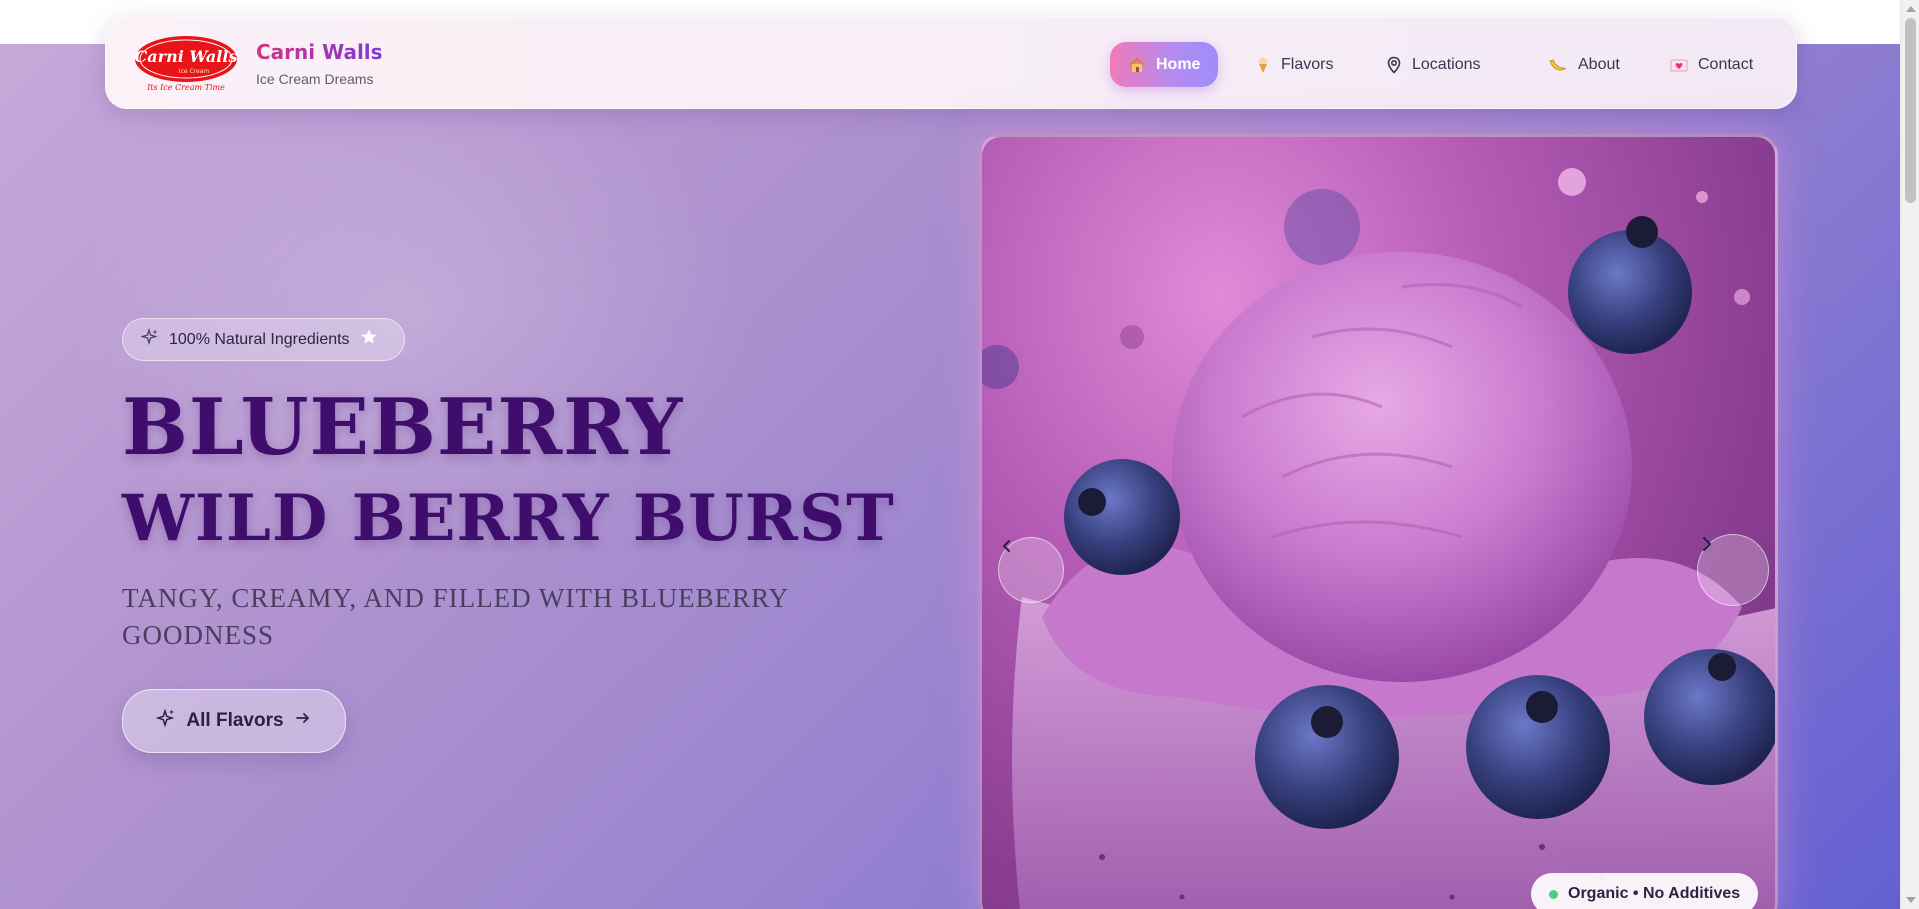  I want to click on scrollbar-thumb, so click(1910, 110).